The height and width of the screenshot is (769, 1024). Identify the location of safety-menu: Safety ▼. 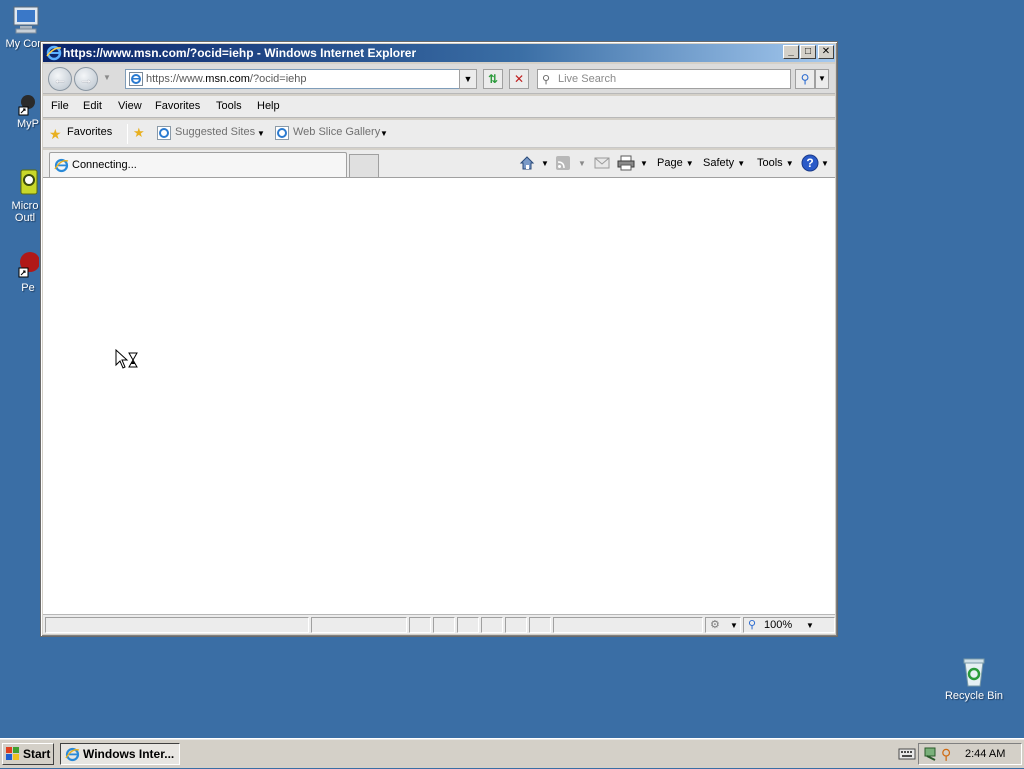
(724, 163).